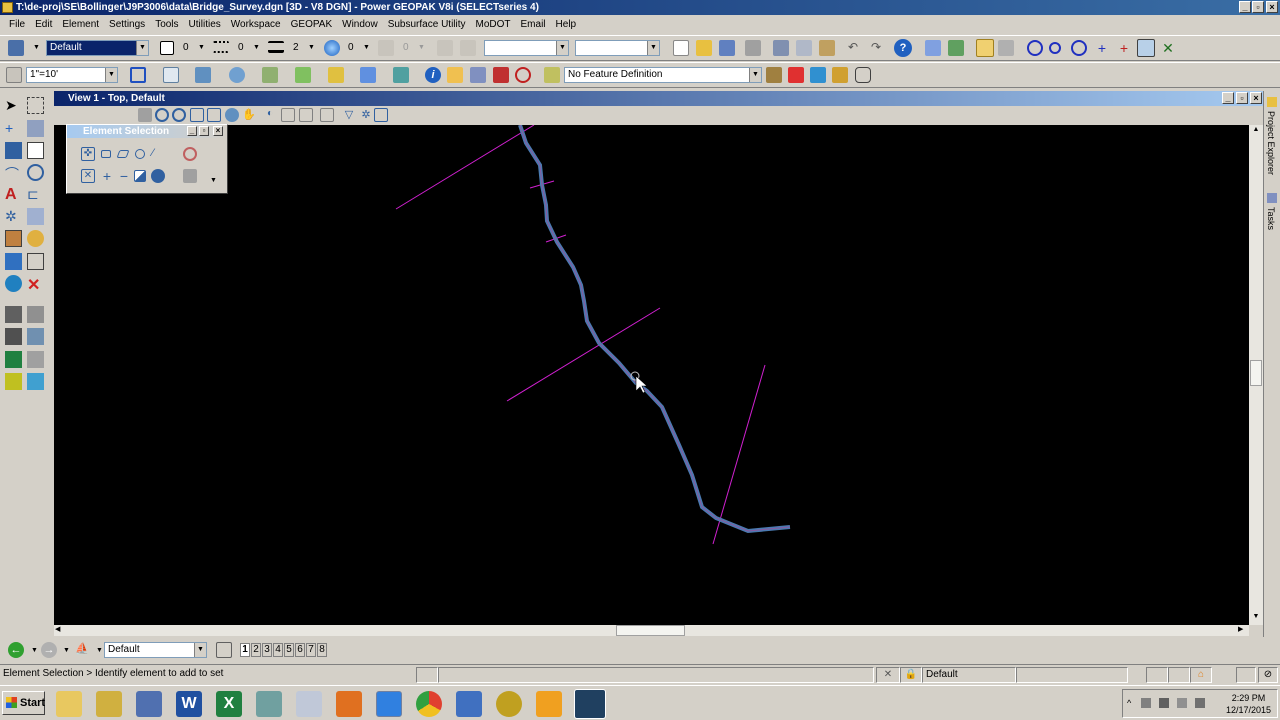 The height and width of the screenshot is (720, 1280). Describe the element at coordinates (526, 48) in the screenshot. I see `text-style-combo: ▼` at that location.